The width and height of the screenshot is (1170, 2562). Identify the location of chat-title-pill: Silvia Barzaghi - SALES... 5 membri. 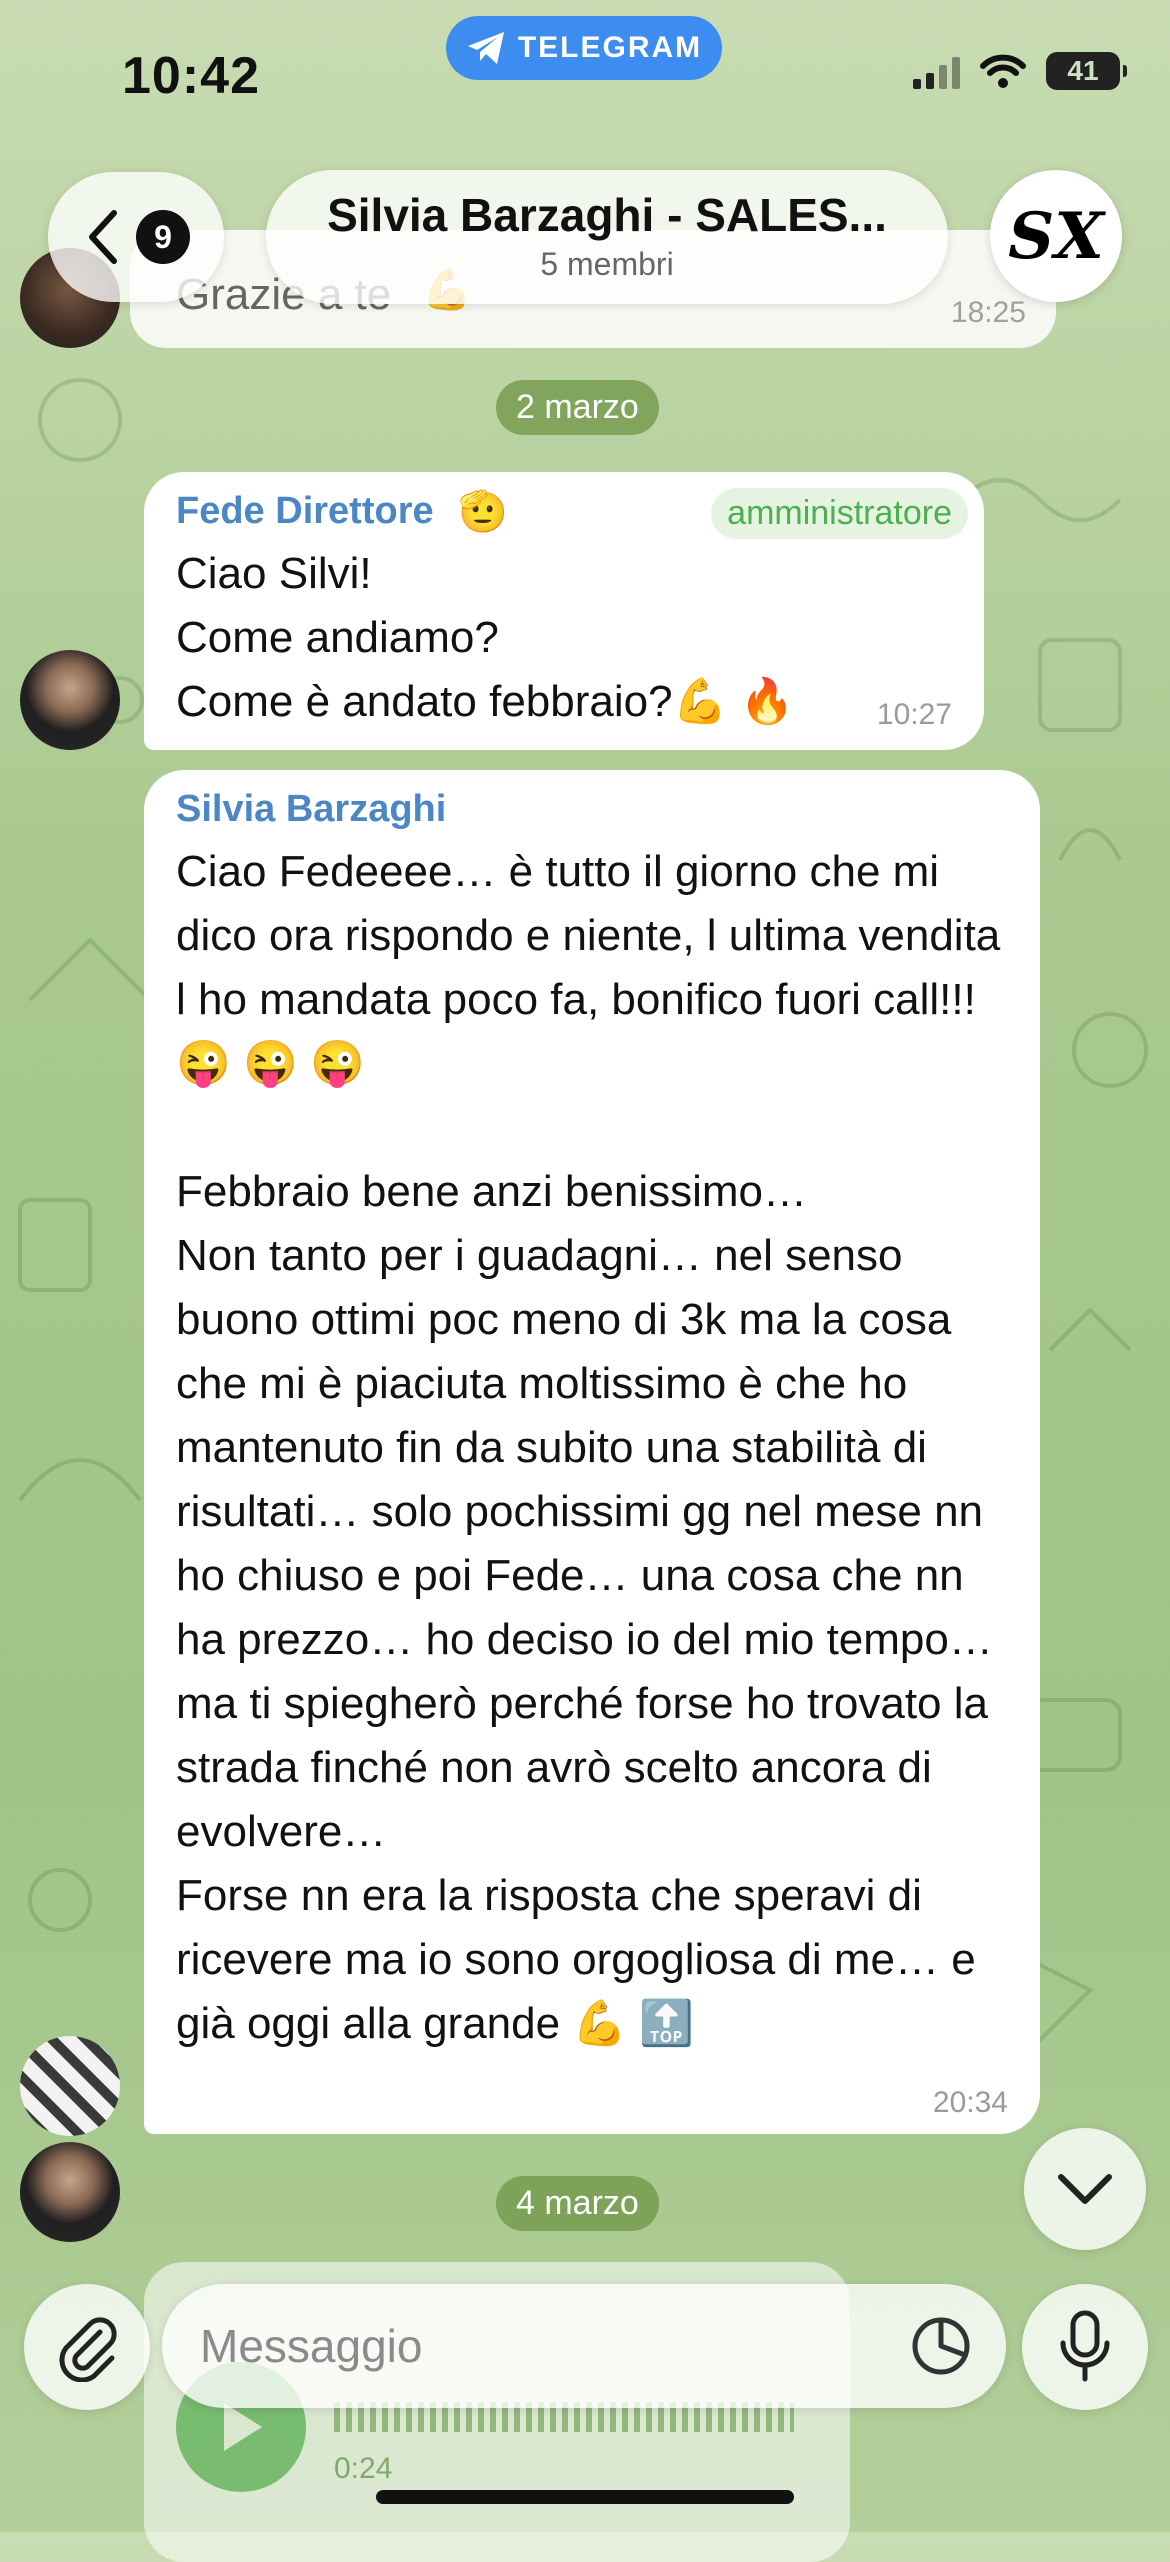
(607, 237).